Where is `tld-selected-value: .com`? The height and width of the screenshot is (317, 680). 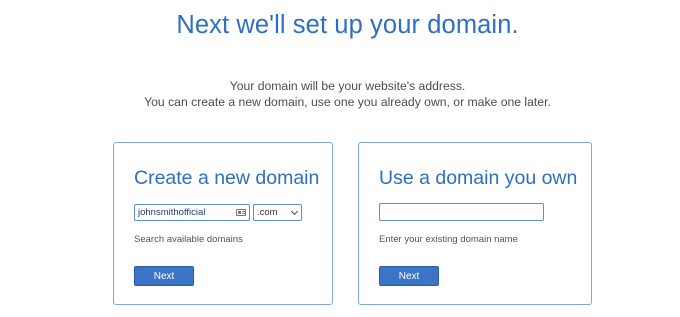
tld-selected-value: .com is located at coordinates (267, 212).